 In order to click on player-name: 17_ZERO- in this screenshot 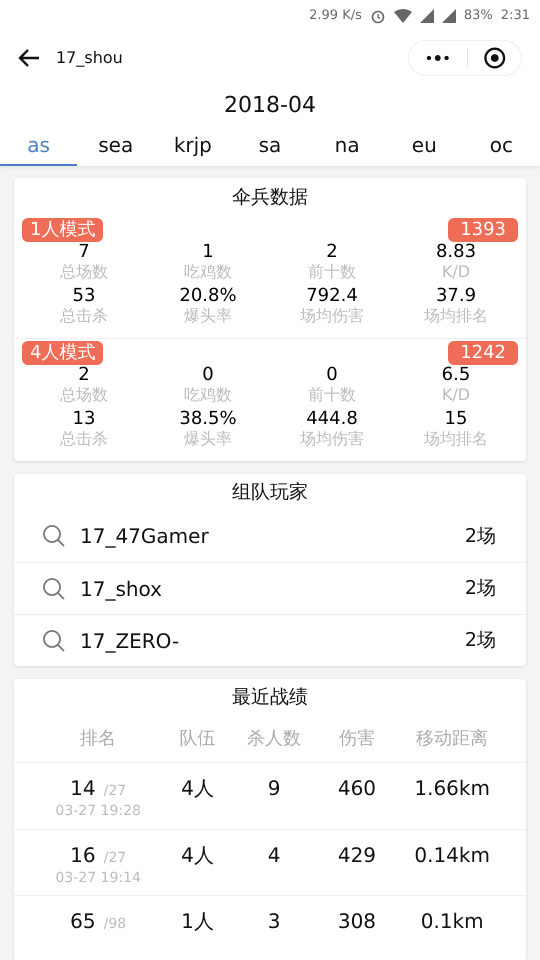, I will do `click(130, 641)`.